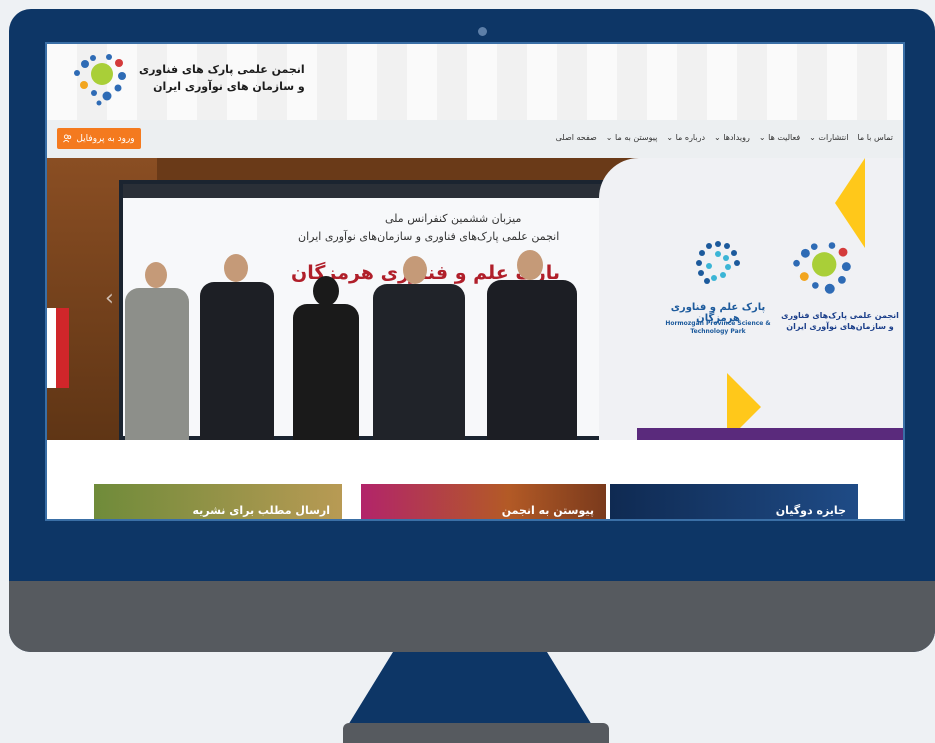 This screenshot has width=935, height=743. What do you see at coordinates (835, 203) in the screenshot?
I see `yellow-chevron-shape` at bounding box center [835, 203].